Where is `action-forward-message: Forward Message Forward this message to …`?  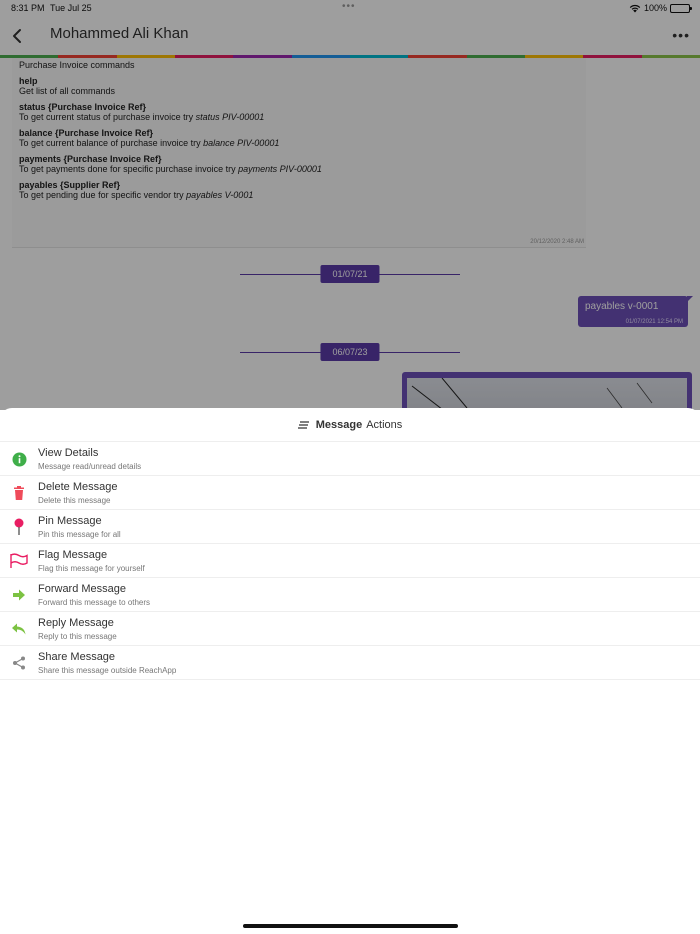
action-forward-message: Forward Message Forward this message to … is located at coordinates (350, 595).